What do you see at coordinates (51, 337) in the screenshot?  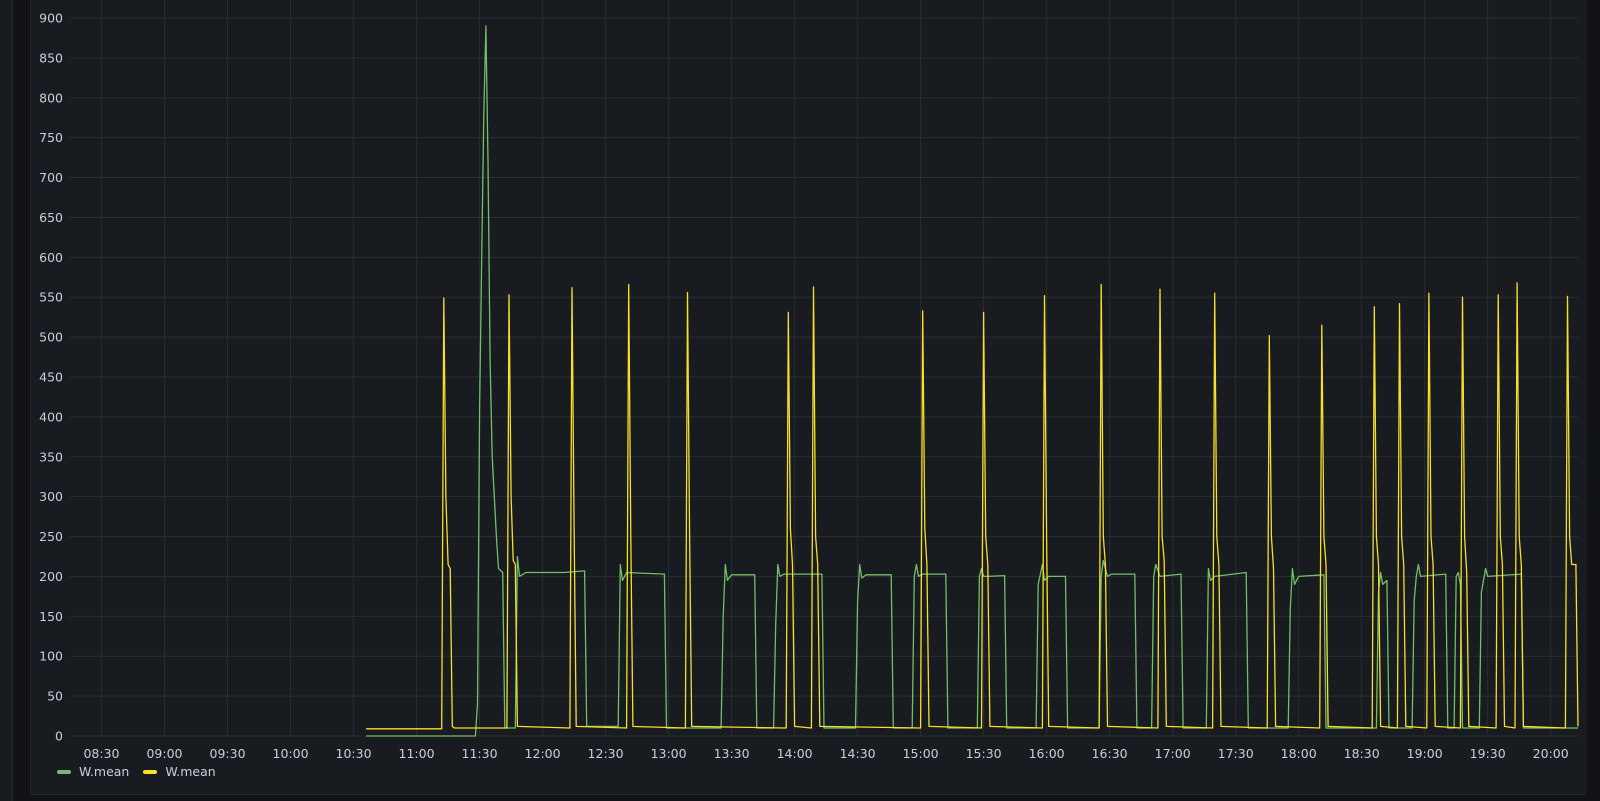 I see `y-tick-label: 500` at bounding box center [51, 337].